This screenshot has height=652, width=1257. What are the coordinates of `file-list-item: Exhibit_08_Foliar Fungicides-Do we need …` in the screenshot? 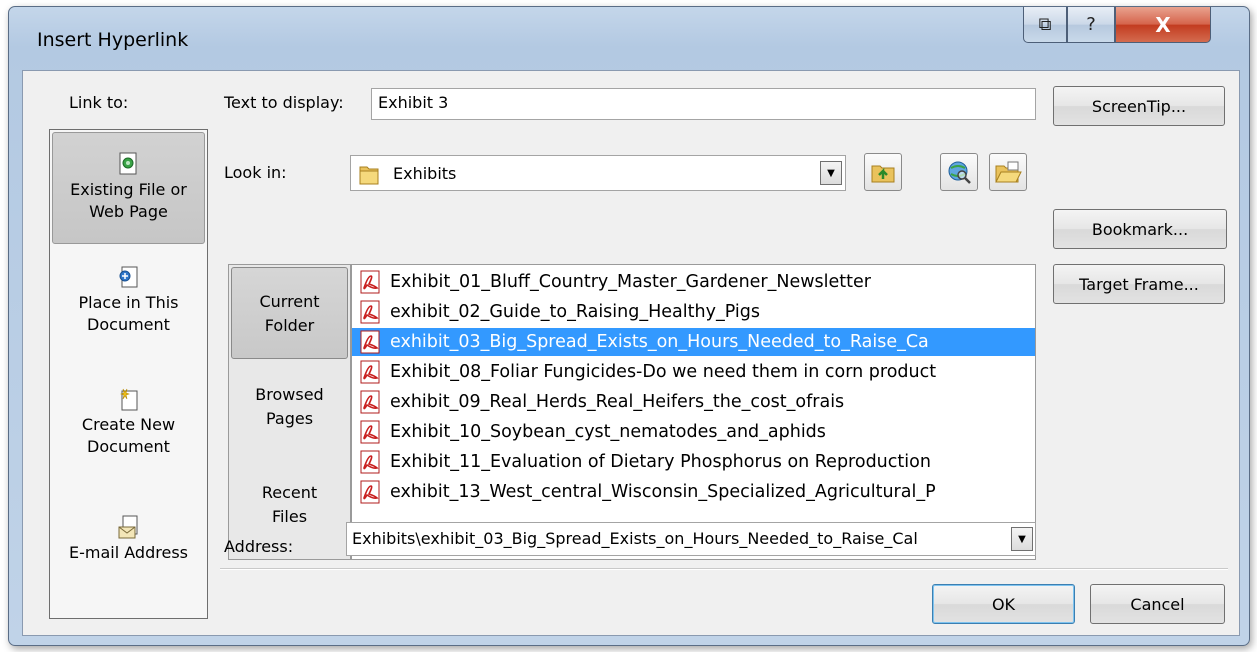 It's located at (693, 372).